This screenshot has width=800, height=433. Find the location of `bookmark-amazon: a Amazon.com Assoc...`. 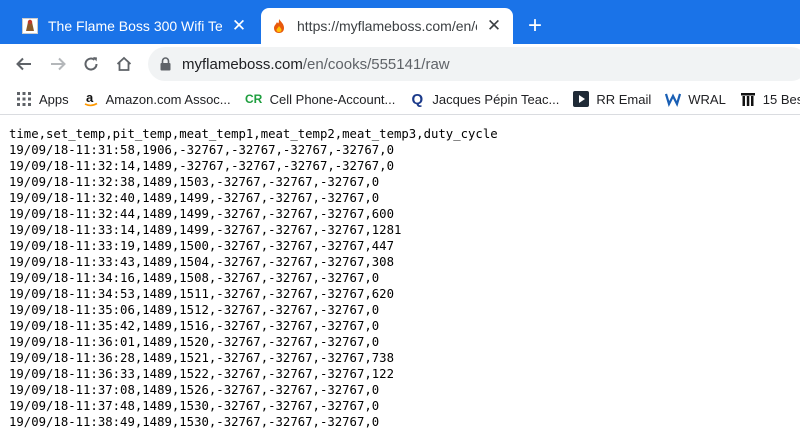

bookmark-amazon: a Amazon.com Assoc... is located at coordinates (157, 99).